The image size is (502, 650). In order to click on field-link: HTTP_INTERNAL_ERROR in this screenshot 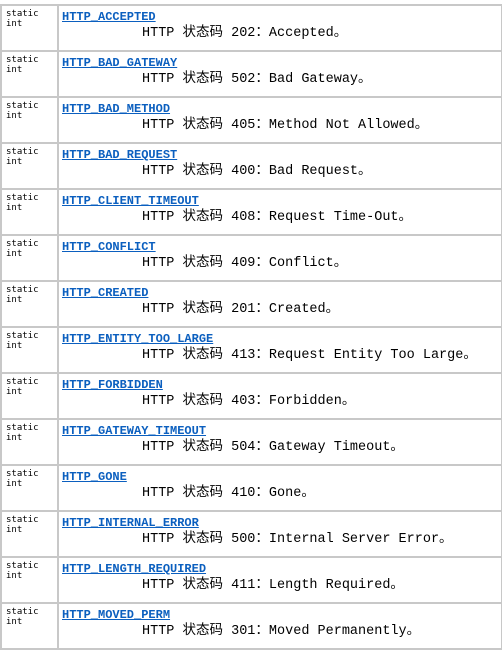, I will do `click(281, 523)`.